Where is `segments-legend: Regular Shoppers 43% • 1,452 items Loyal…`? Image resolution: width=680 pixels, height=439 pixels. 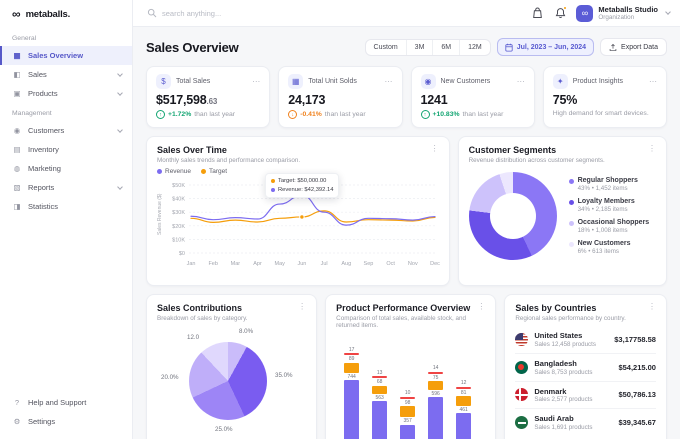
segments-legend: Regular Shoppers 43% • 1,452 items Loyal… is located at coordinates (609, 216).